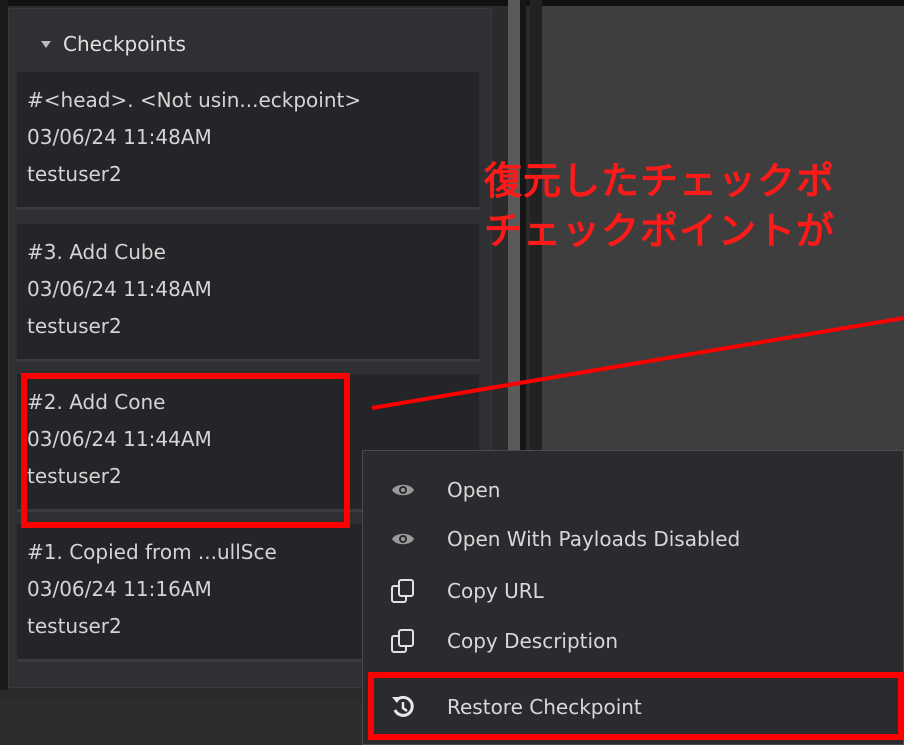 This screenshot has width=904, height=745. What do you see at coordinates (636, 706) in the screenshot?
I see `highlight-box-restore` at bounding box center [636, 706].